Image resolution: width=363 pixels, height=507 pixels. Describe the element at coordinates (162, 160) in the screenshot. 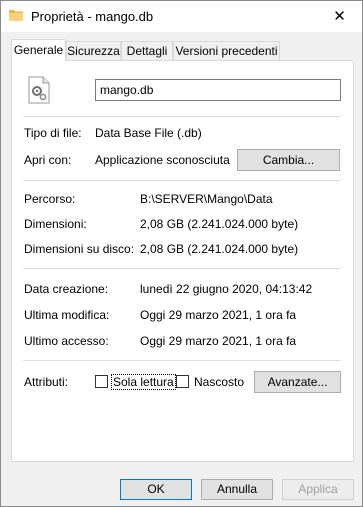

I see `open-with-value: Applicazione sconosciuta` at that location.